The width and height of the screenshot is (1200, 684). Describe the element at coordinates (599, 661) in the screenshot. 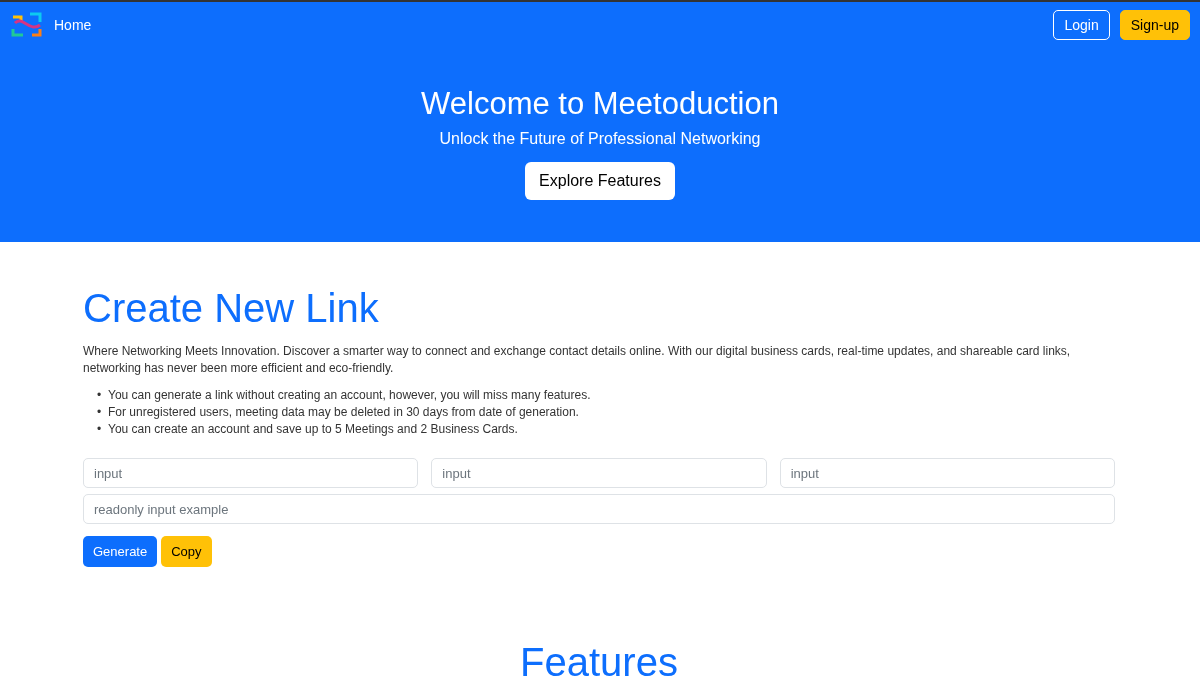

I see `features-title: Features` at that location.